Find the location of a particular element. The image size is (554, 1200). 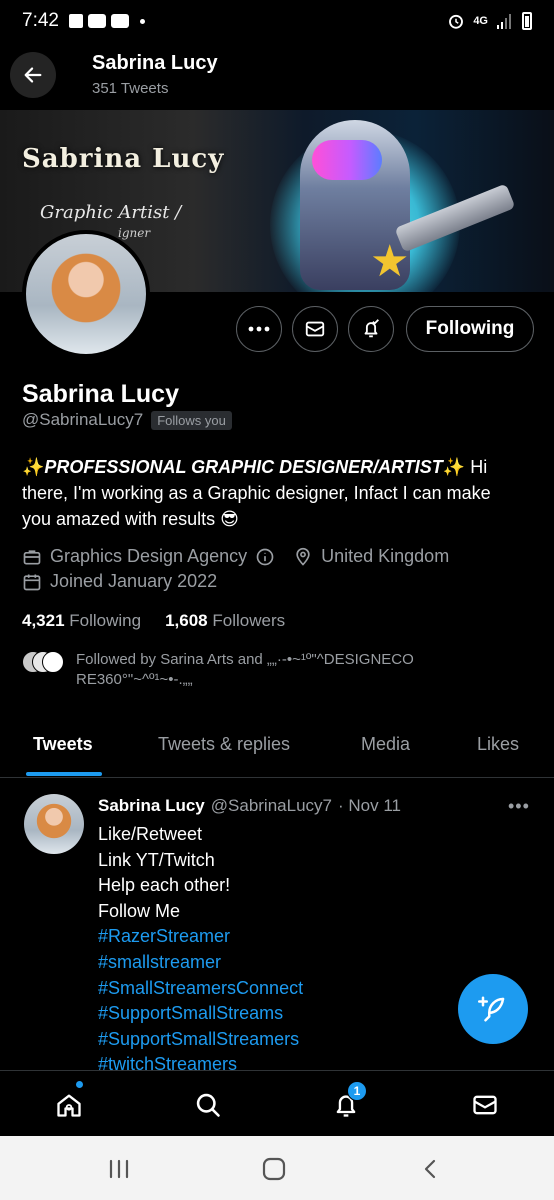

bottom-navigation: 1 is located at coordinates (277, 1103).